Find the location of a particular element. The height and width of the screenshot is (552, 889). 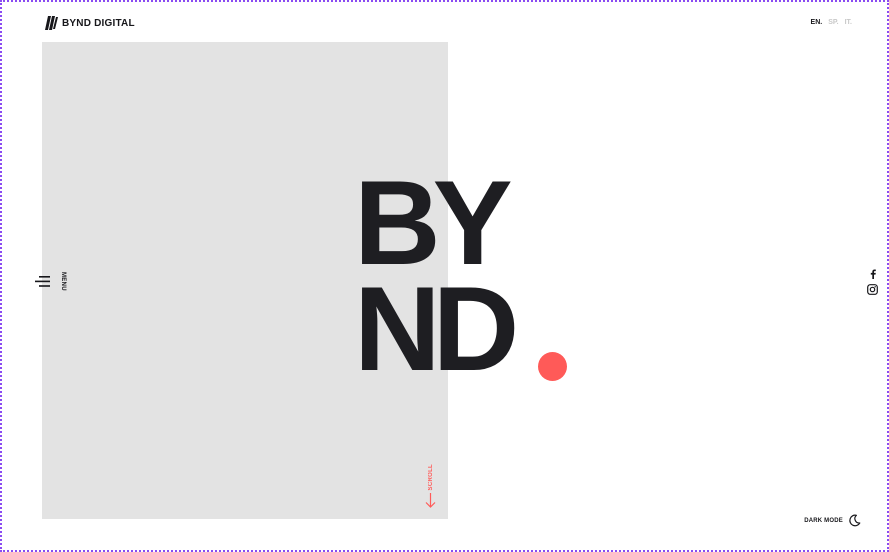

hero-line-2: ND is located at coordinates (436, 329).